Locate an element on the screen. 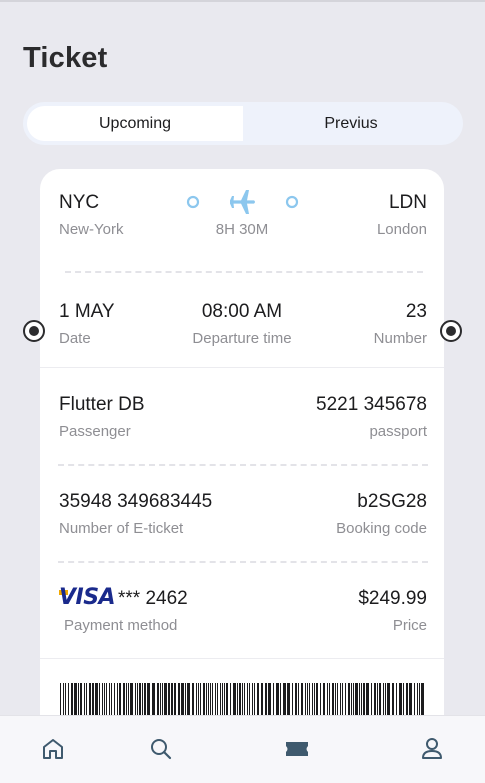 The width and height of the screenshot is (485, 783). flight-duration: 8H 30M is located at coordinates (242, 229).